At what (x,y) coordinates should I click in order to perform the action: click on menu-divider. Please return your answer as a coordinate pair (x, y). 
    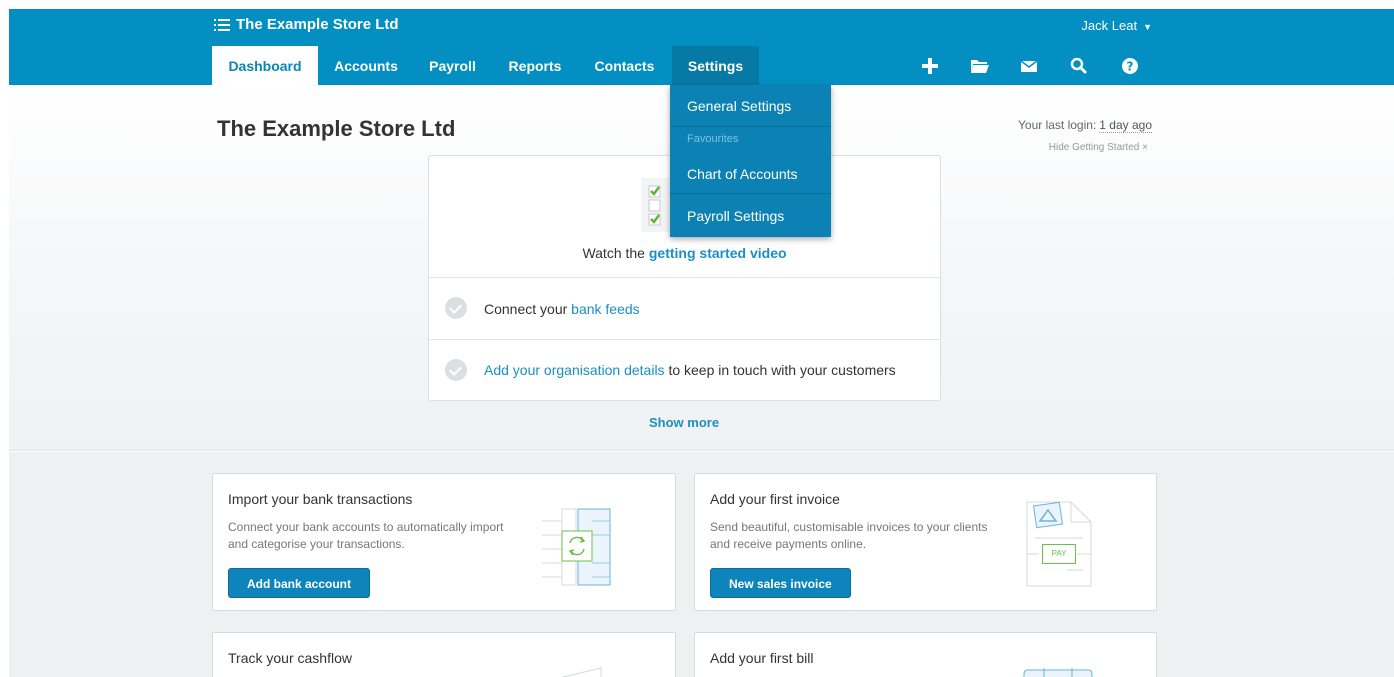
    Looking at the image, I should click on (750, 126).